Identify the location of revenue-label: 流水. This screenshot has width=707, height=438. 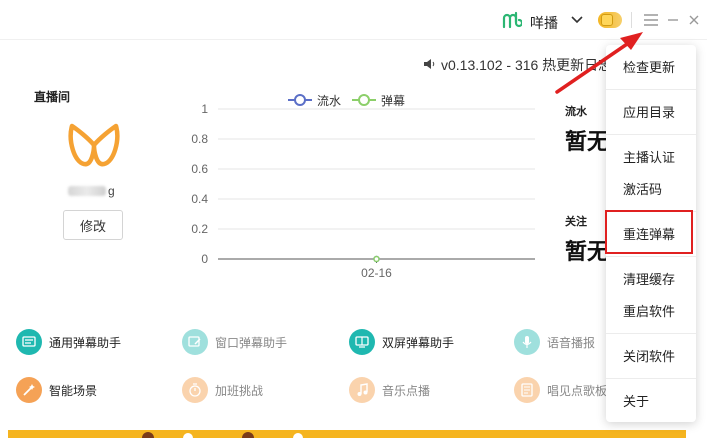
(576, 112).